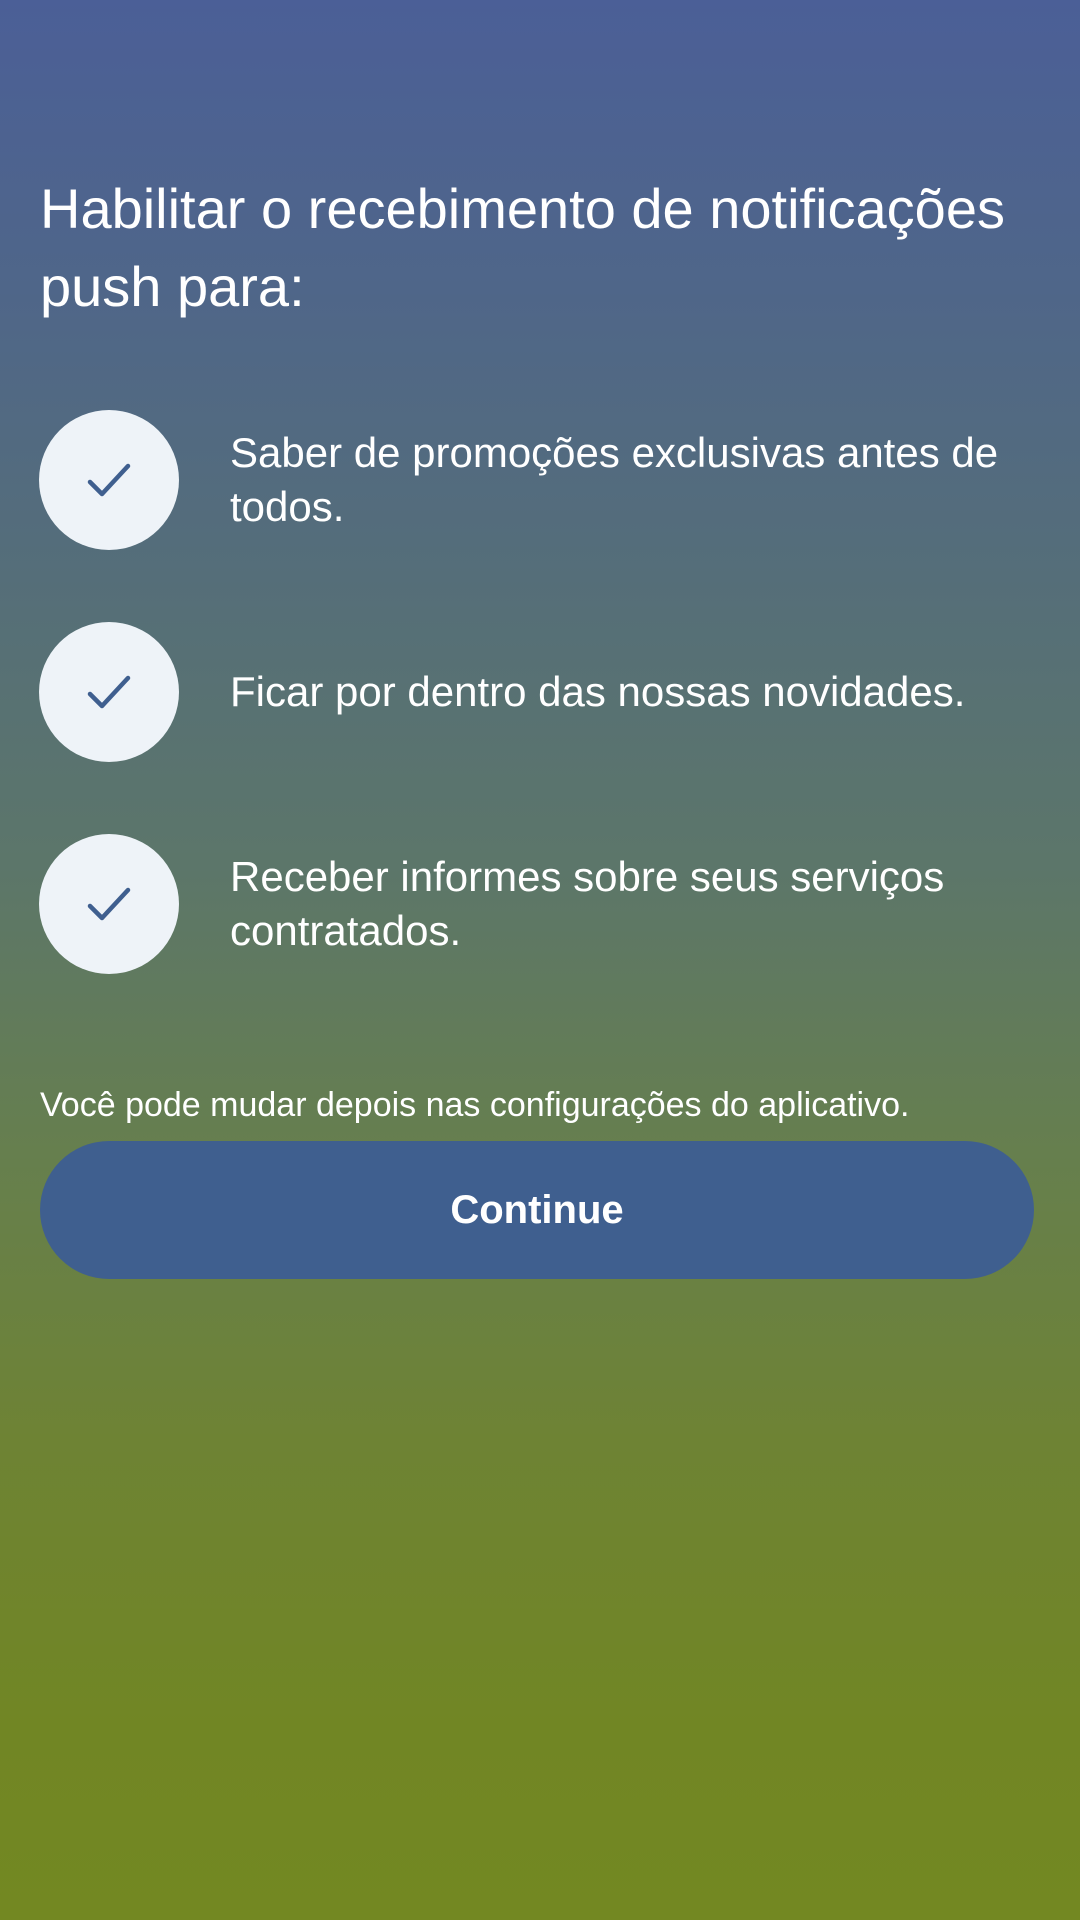 The width and height of the screenshot is (1080, 1920). I want to click on continue-button: Continue, so click(537, 1210).